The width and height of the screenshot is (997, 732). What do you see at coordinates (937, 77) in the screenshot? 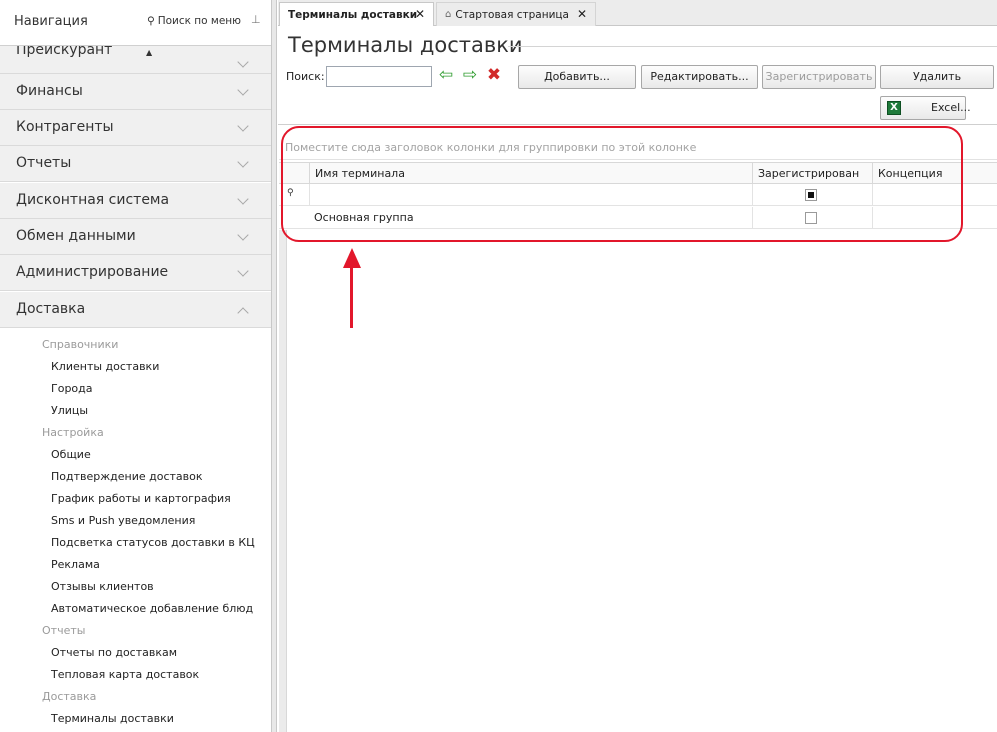
I see `delete-button: Удалить` at bounding box center [937, 77].